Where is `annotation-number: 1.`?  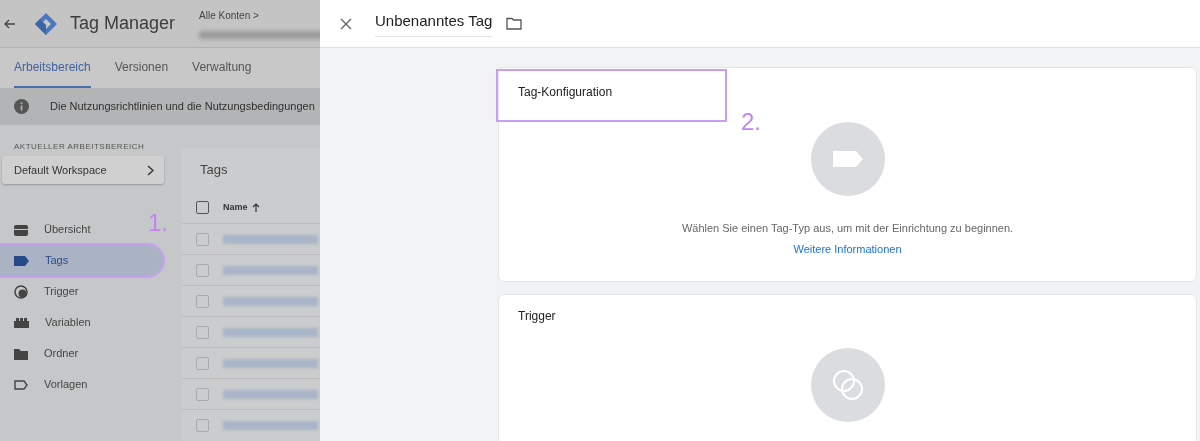 annotation-number: 1. is located at coordinates (158, 223).